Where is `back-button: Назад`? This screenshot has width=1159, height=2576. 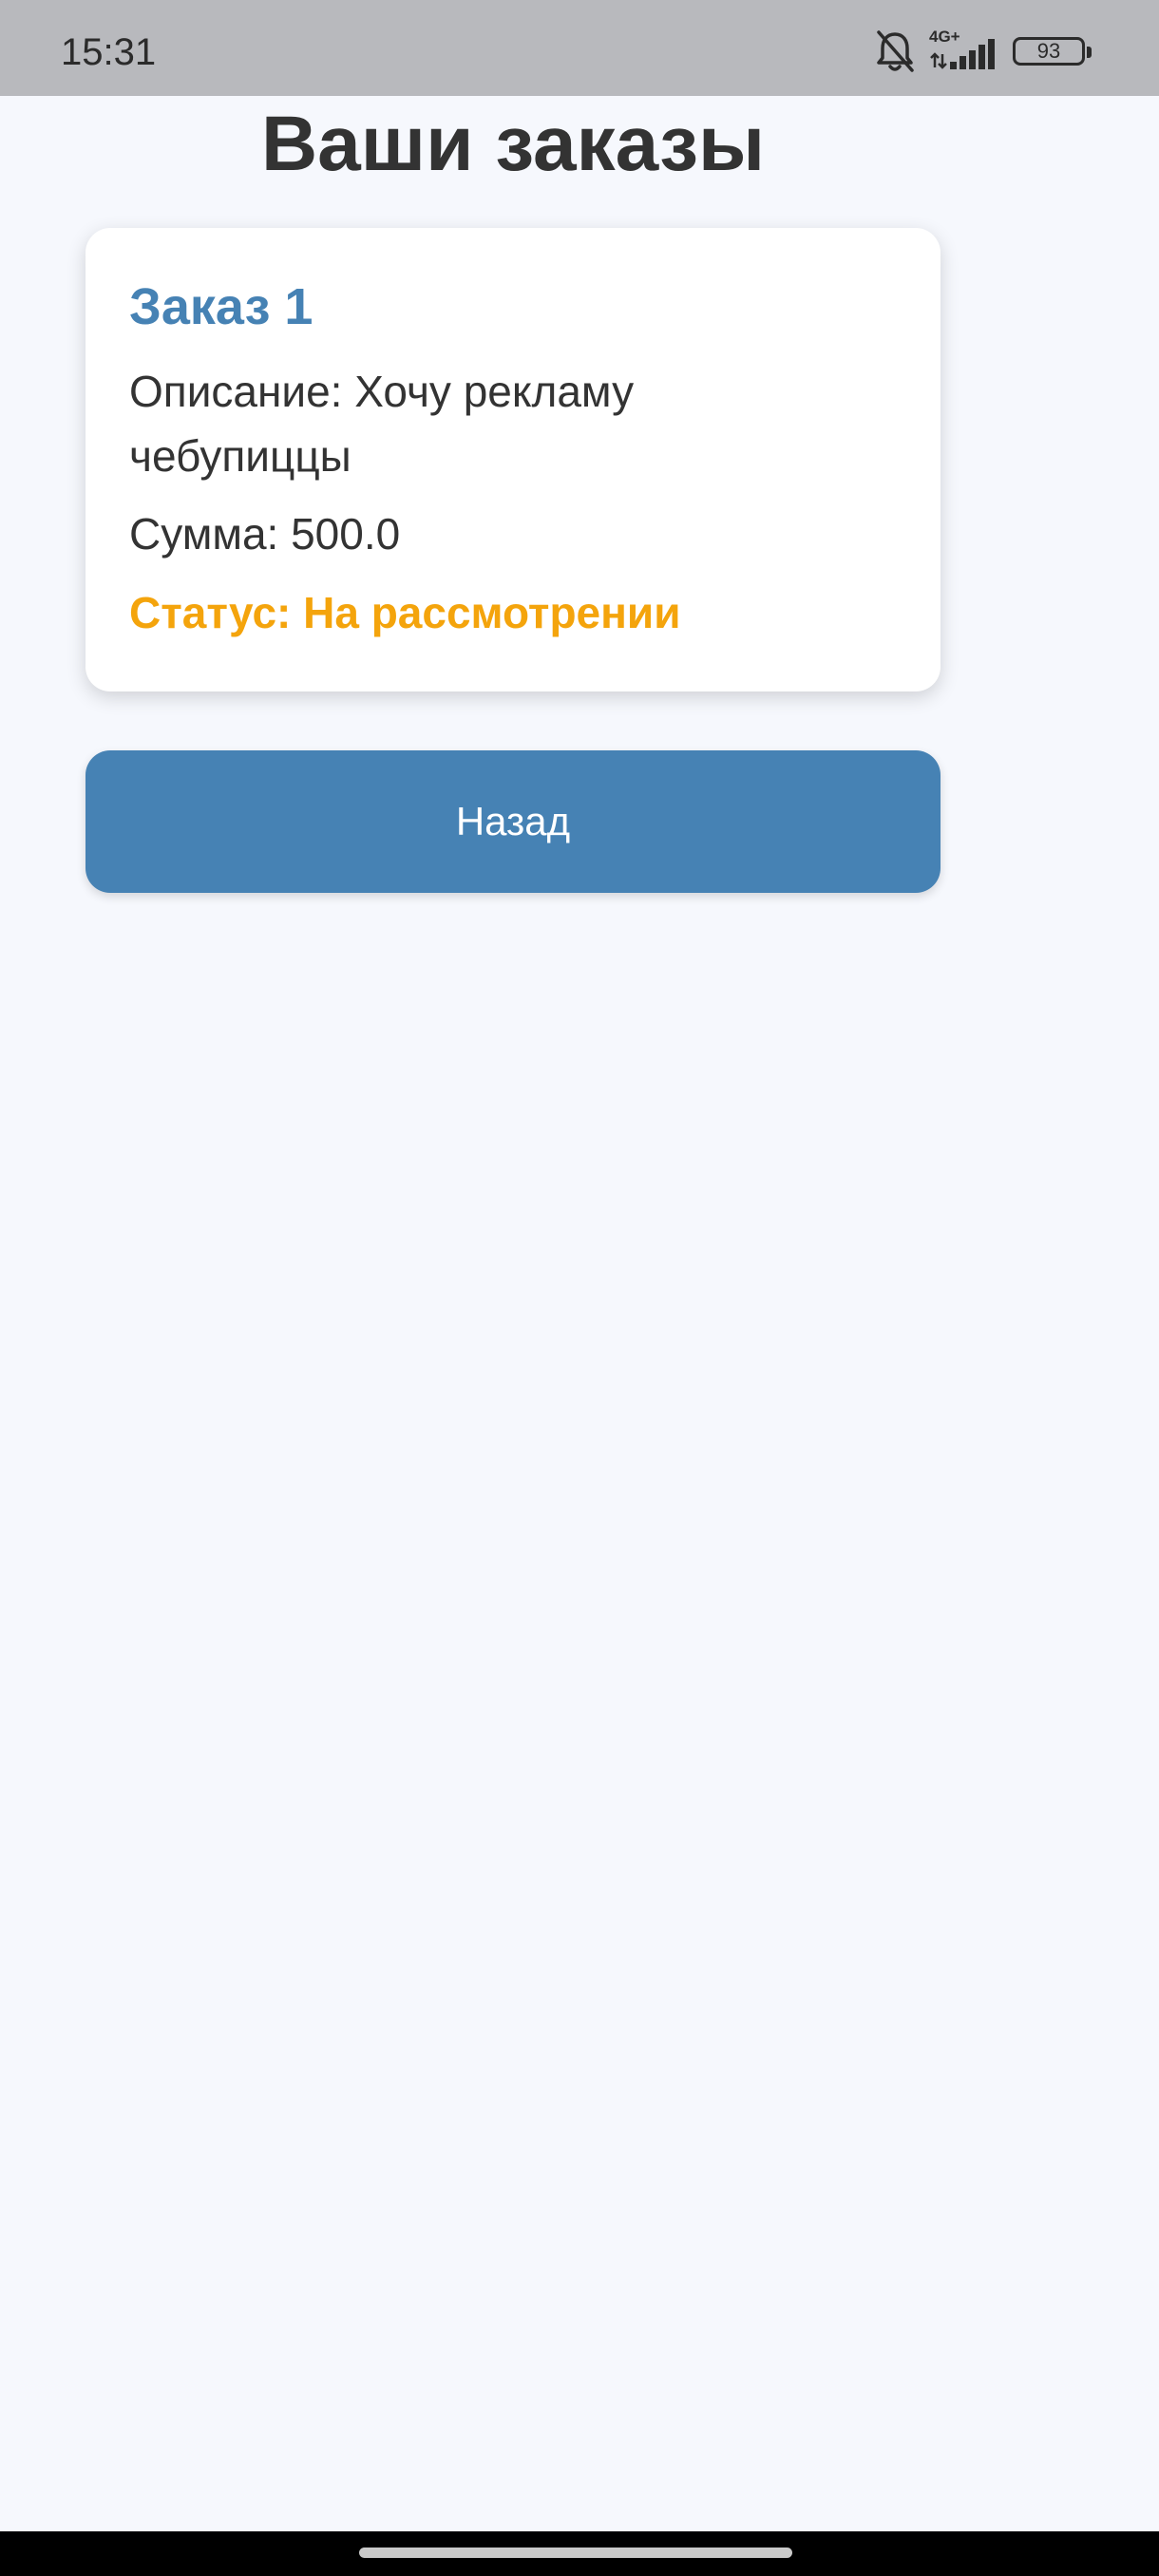 back-button: Назад is located at coordinates (513, 821).